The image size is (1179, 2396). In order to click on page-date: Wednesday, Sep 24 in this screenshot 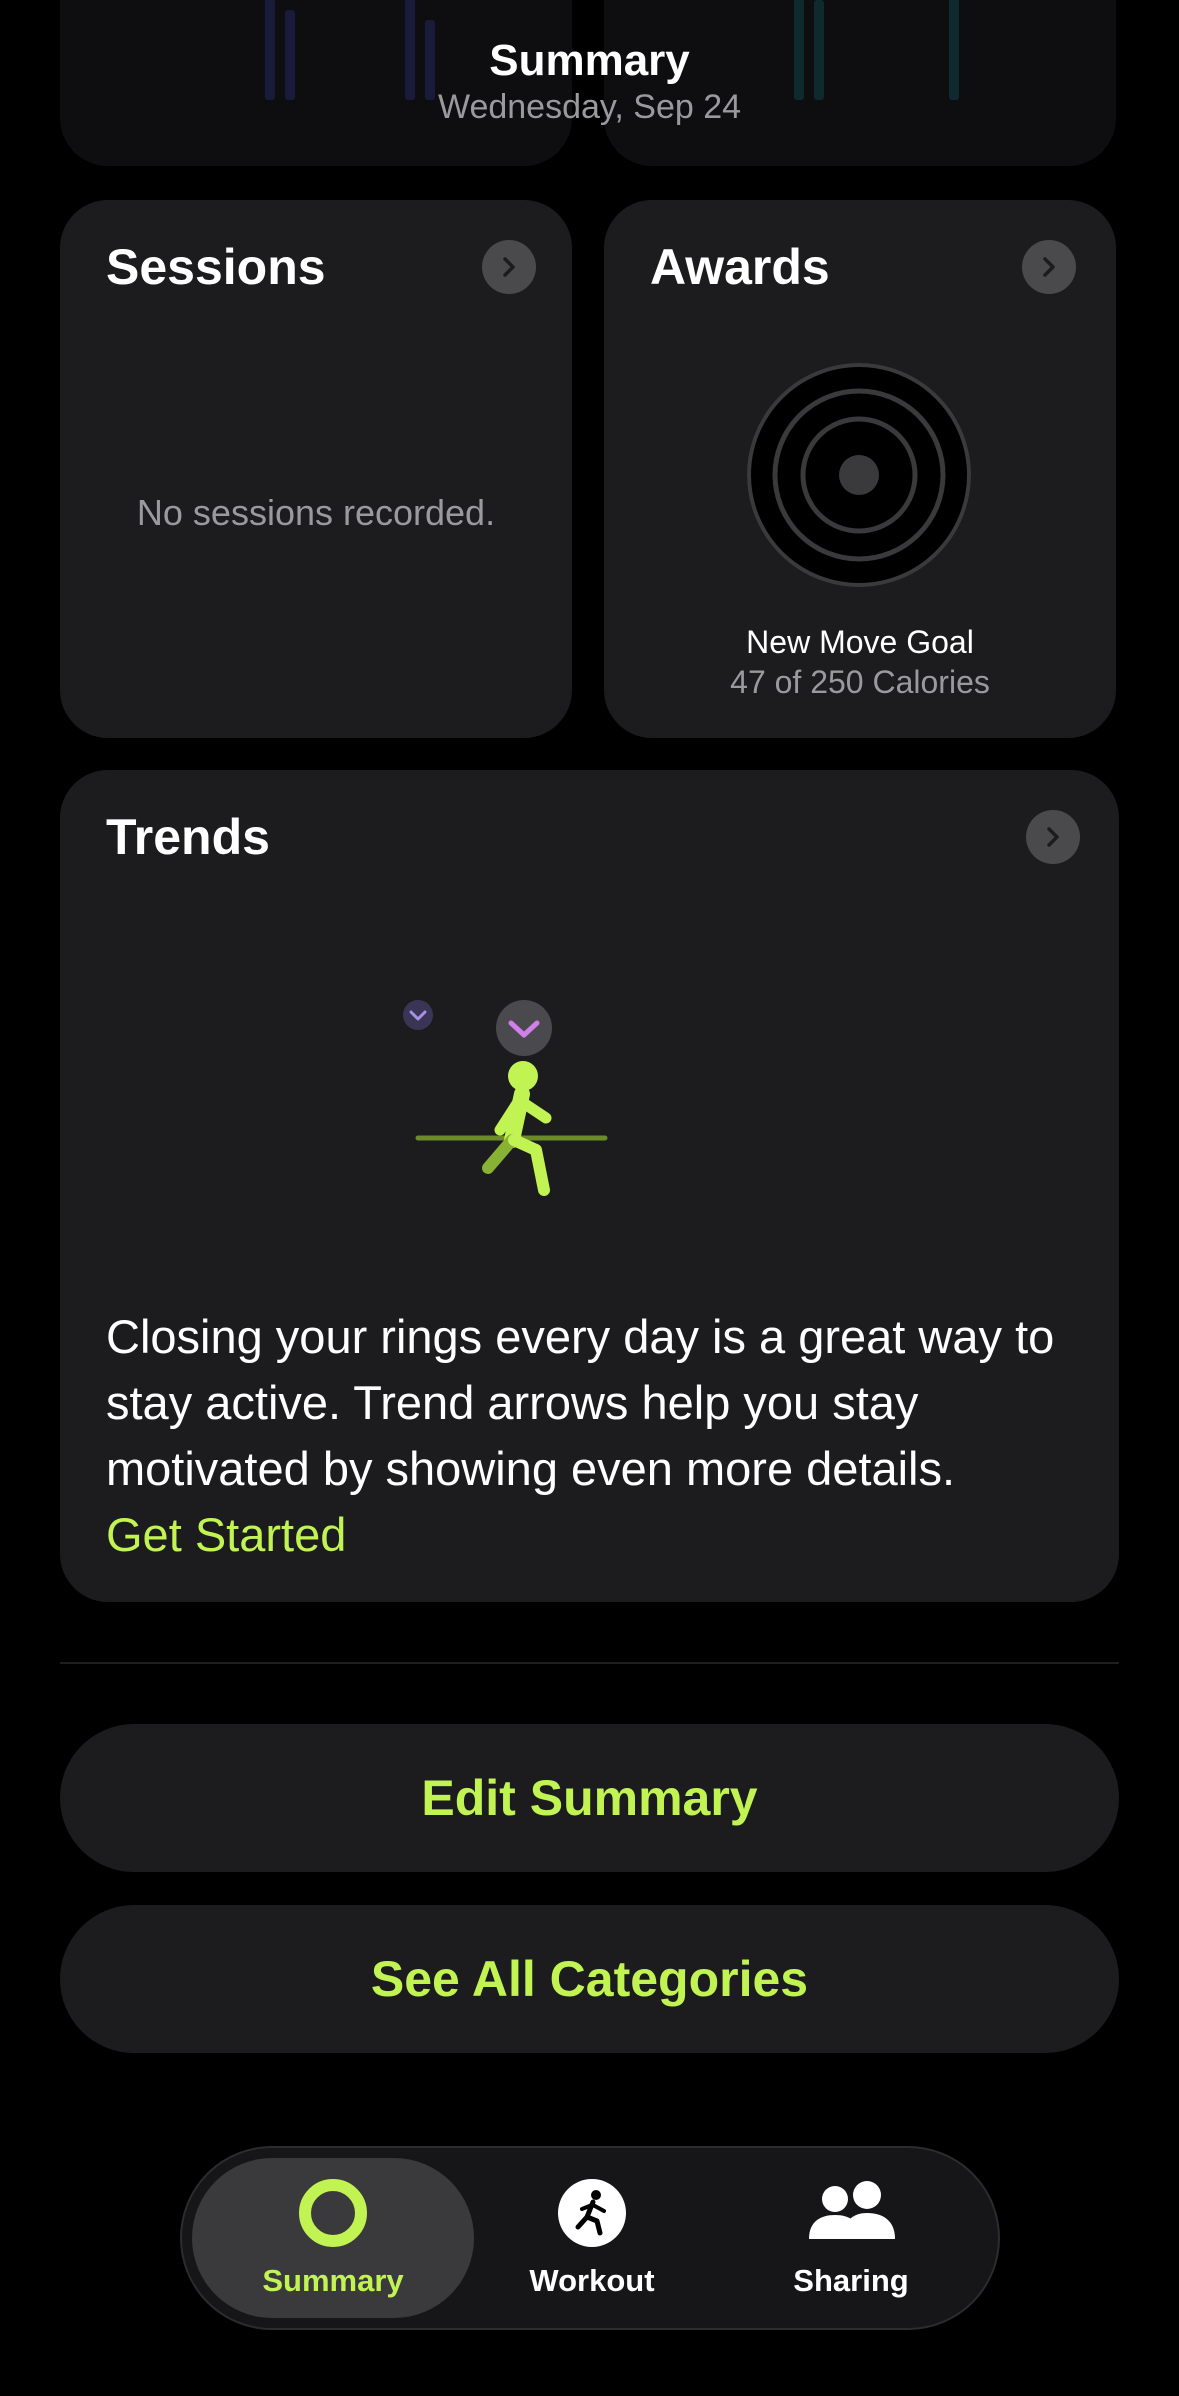, I will do `click(589, 107)`.